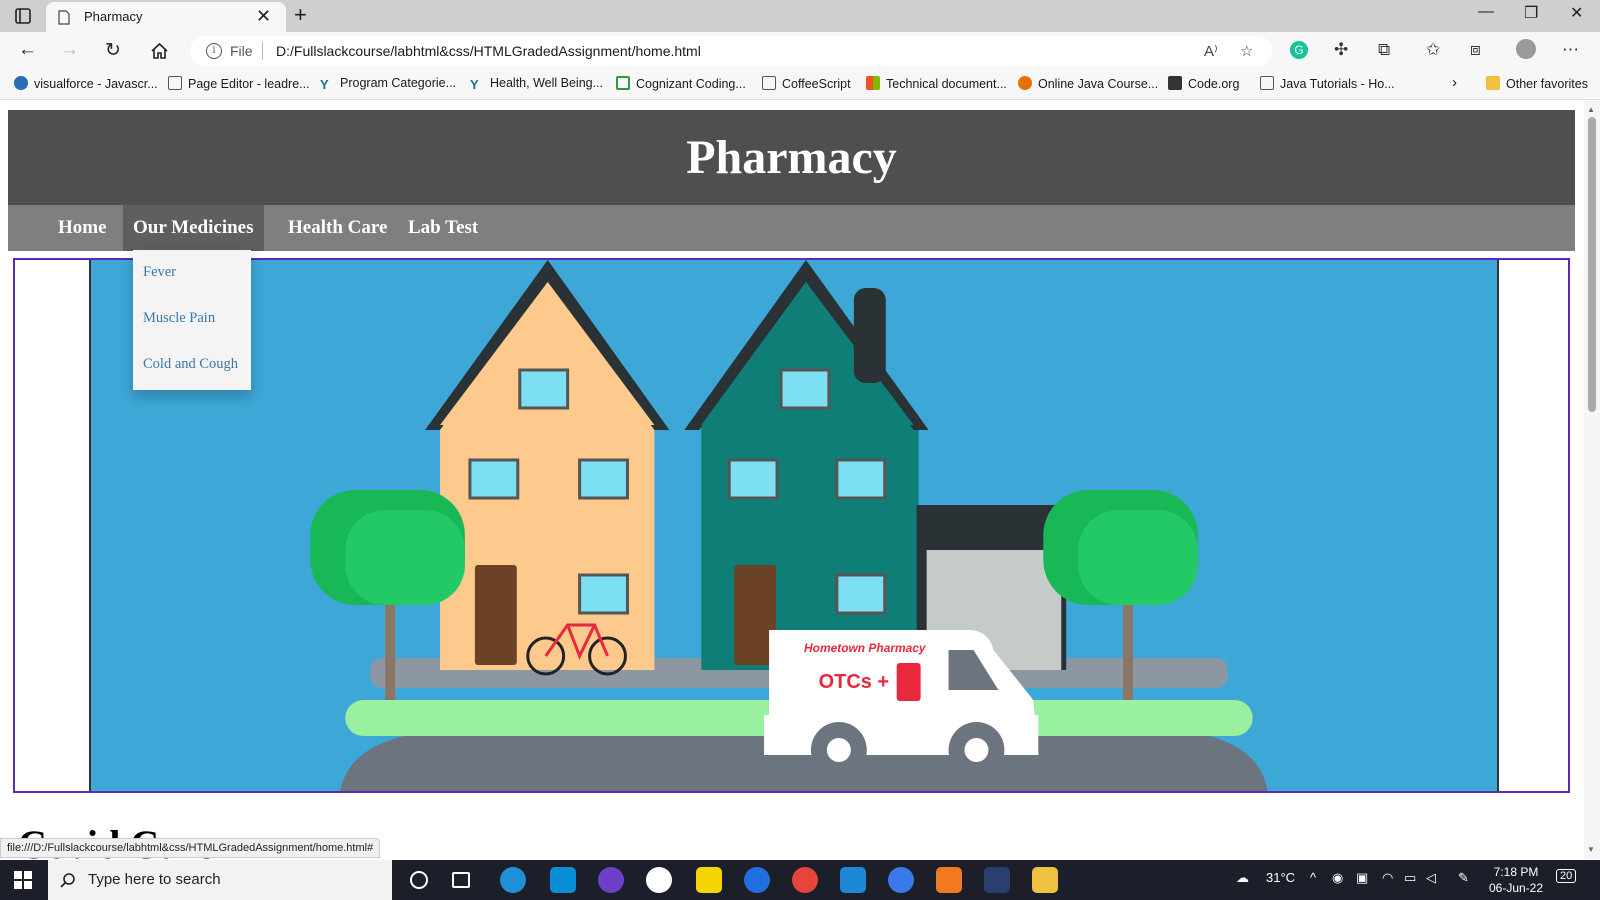 Image resolution: width=1600 pixels, height=900 pixels. Describe the element at coordinates (1242, 878) in the screenshot. I see `weather-icon: ☁` at that location.